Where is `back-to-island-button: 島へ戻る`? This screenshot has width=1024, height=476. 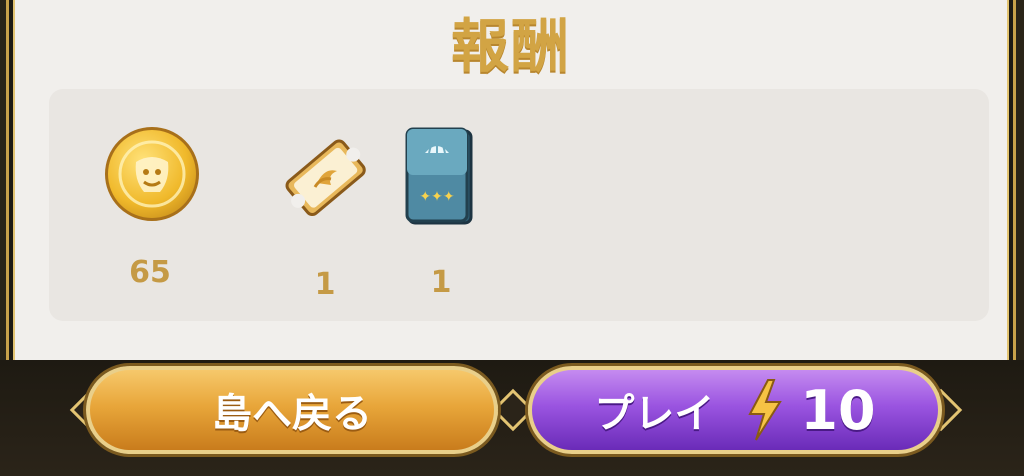 back-to-island-button: 島へ戻る is located at coordinates (292, 410).